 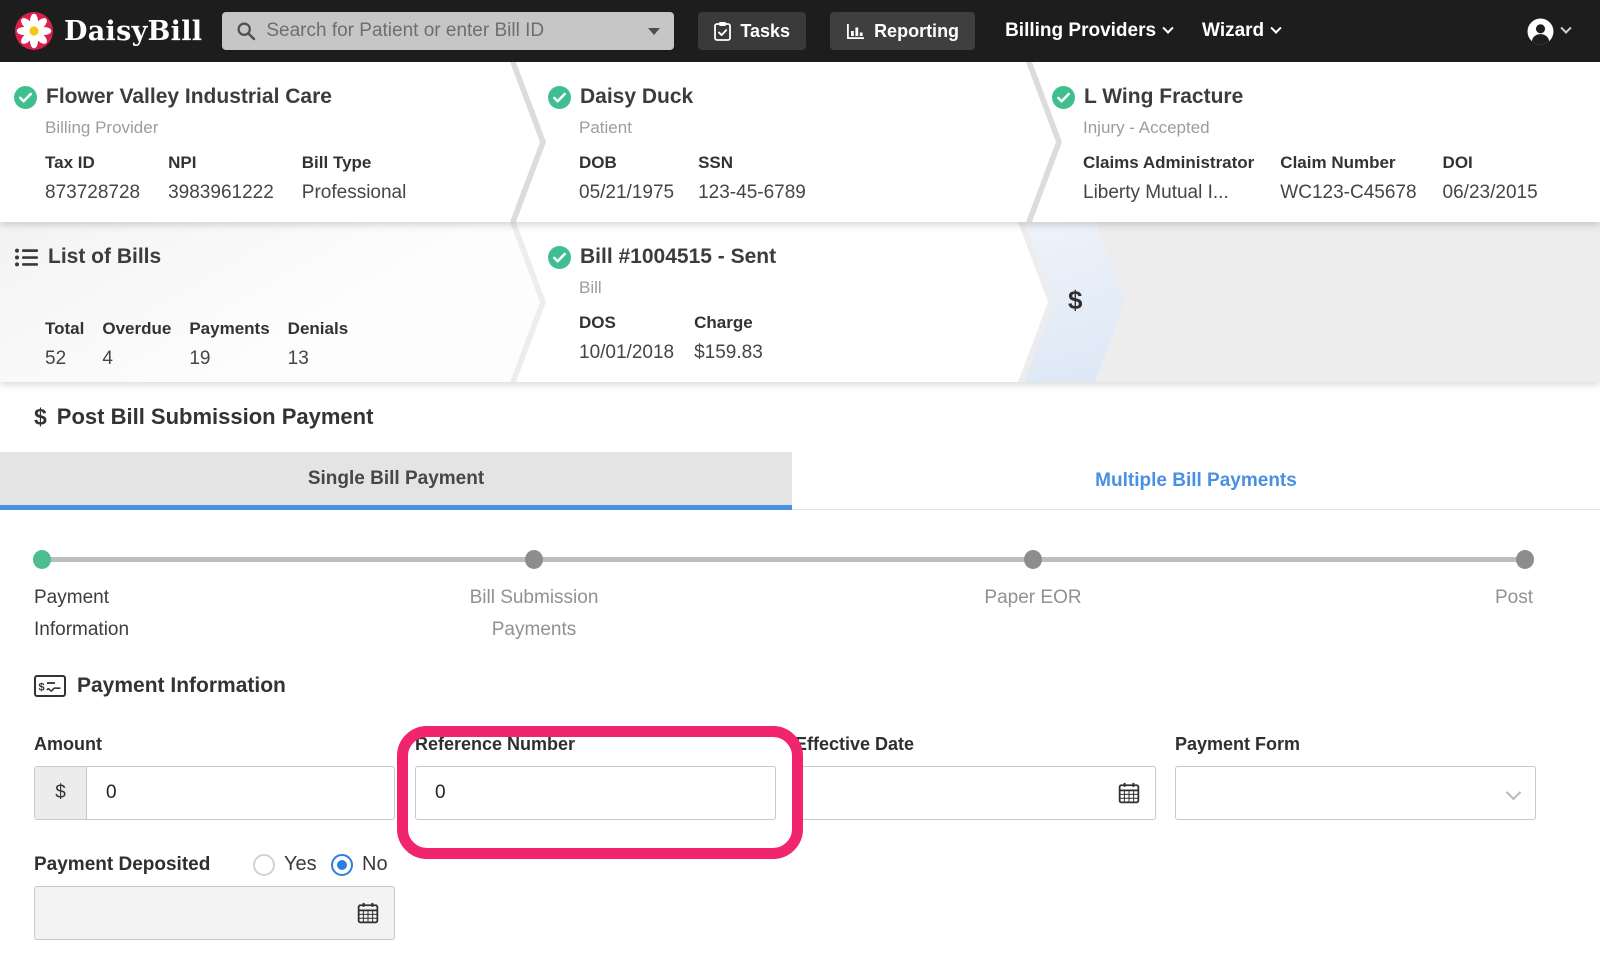 What do you see at coordinates (42, 559) in the screenshot?
I see `step-dot-payment-information` at bounding box center [42, 559].